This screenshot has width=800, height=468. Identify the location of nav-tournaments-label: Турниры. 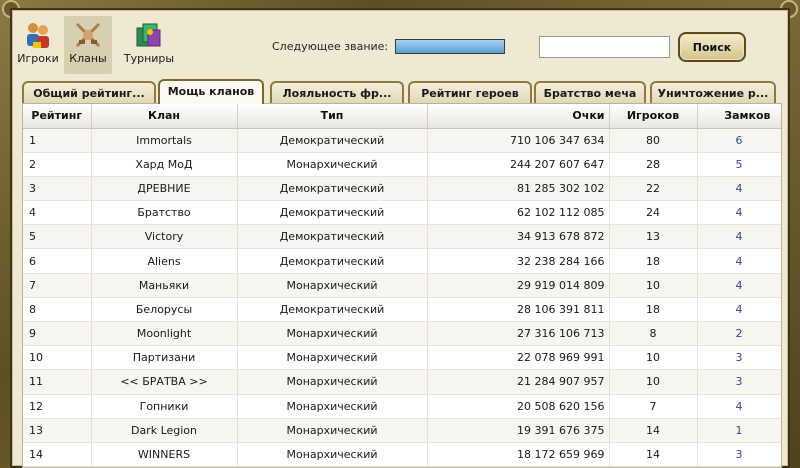
(149, 58).